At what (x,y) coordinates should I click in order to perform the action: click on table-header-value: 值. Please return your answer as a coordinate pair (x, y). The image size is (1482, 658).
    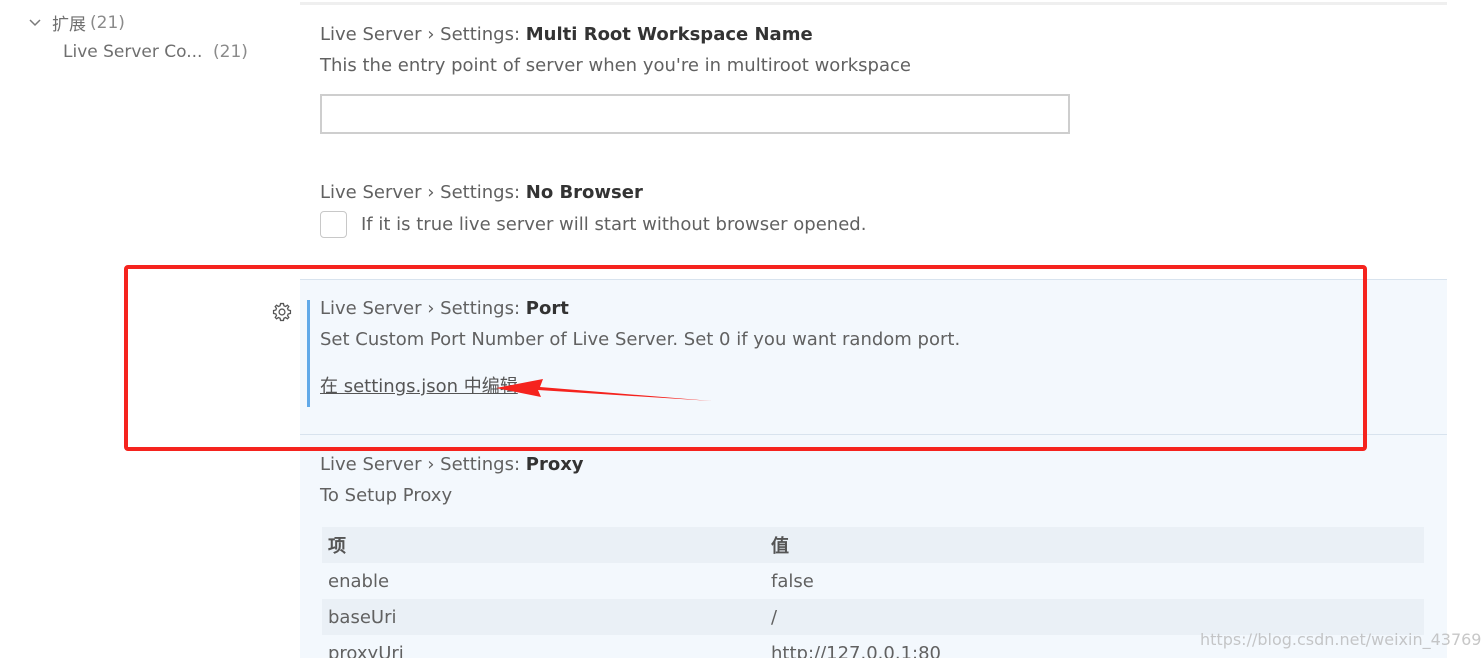
    Looking at the image, I should click on (780, 546).